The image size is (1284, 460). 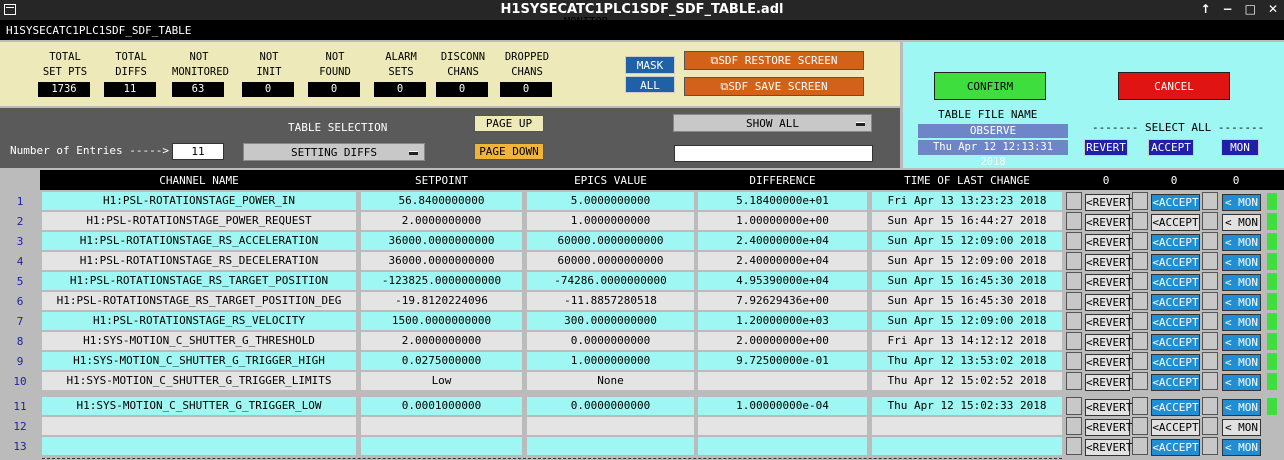 I want to click on minimize-icon: −, so click(x=1228, y=9).